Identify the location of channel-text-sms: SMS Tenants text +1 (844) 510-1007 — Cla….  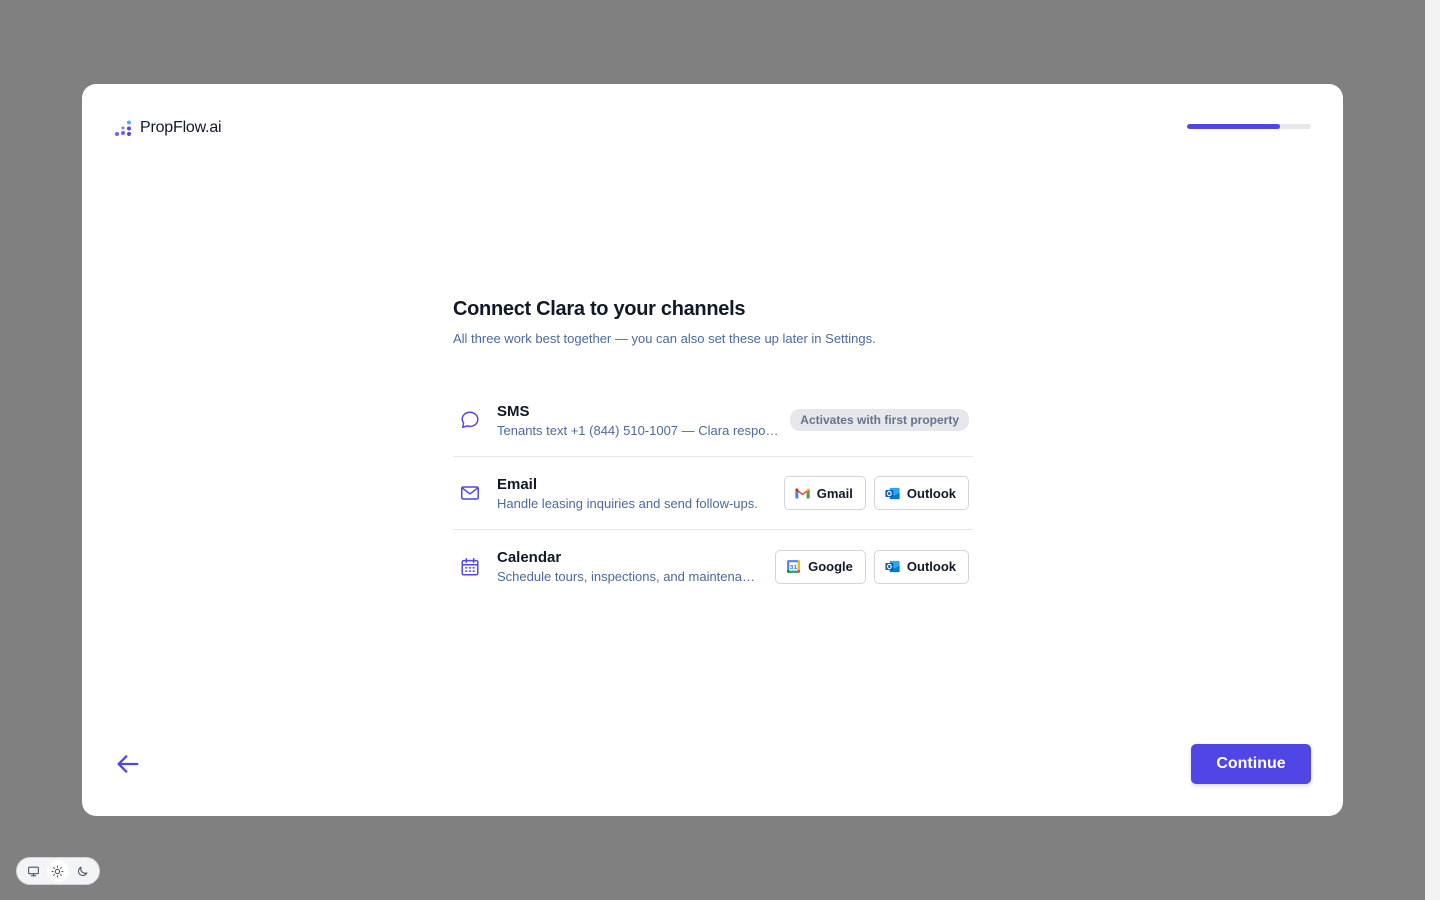
(643, 420).